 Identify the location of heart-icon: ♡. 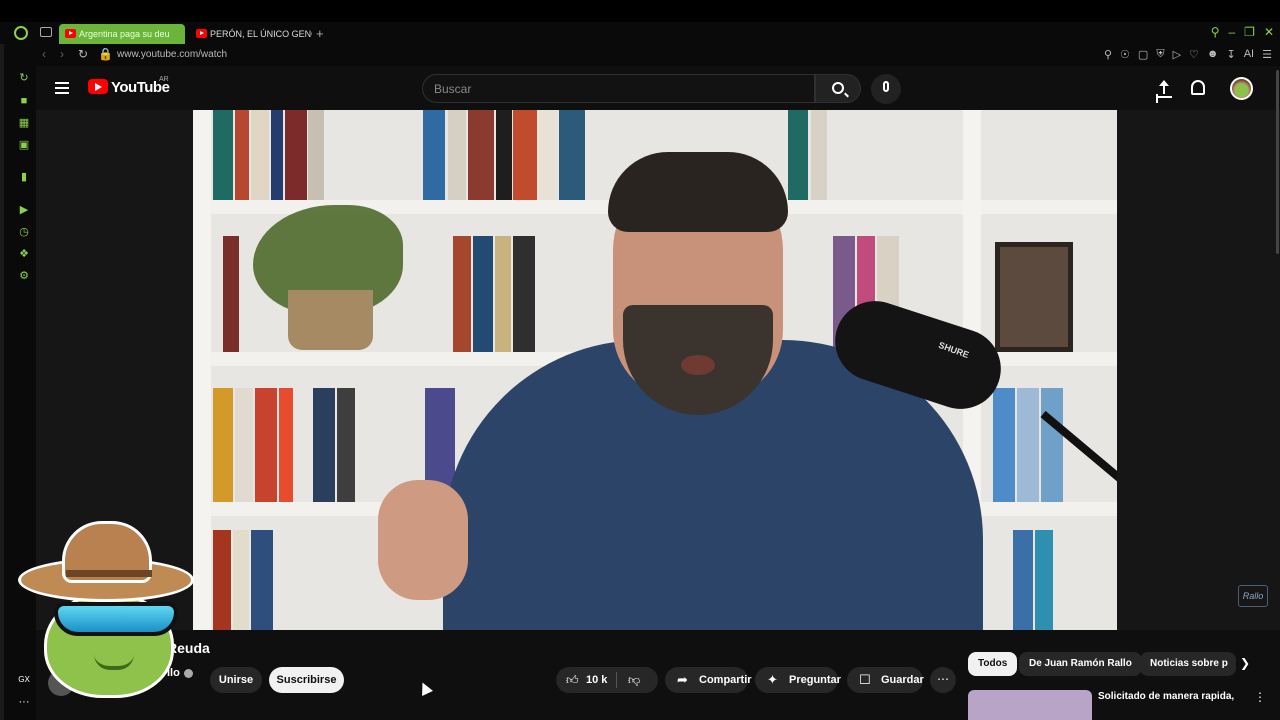
(1194, 54).